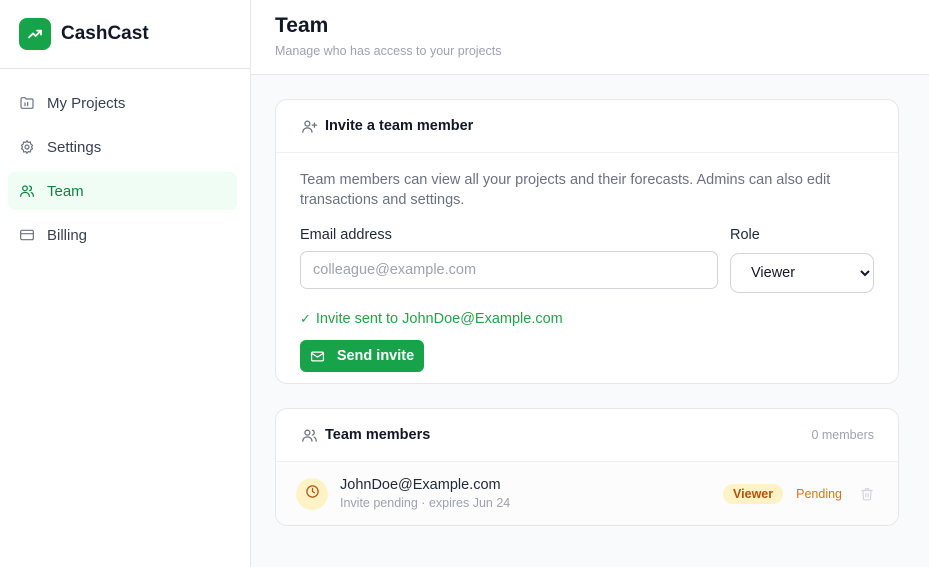 The width and height of the screenshot is (929, 567). What do you see at coordinates (753, 493) in the screenshot?
I see `role-badge: Viewer` at bounding box center [753, 493].